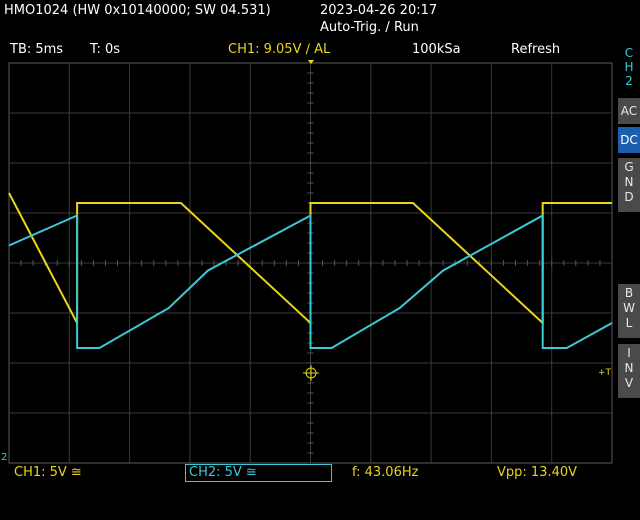  Describe the element at coordinates (629, 182) in the screenshot. I see `gnd-char: N` at that location.